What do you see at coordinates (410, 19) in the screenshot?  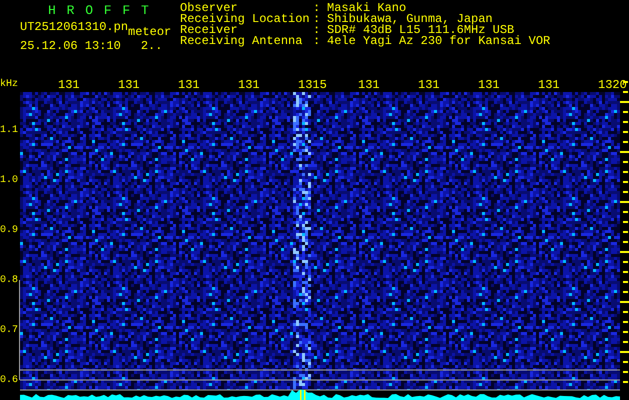 I see `info-value: Shibukawa, Gunma, Japan` at bounding box center [410, 19].